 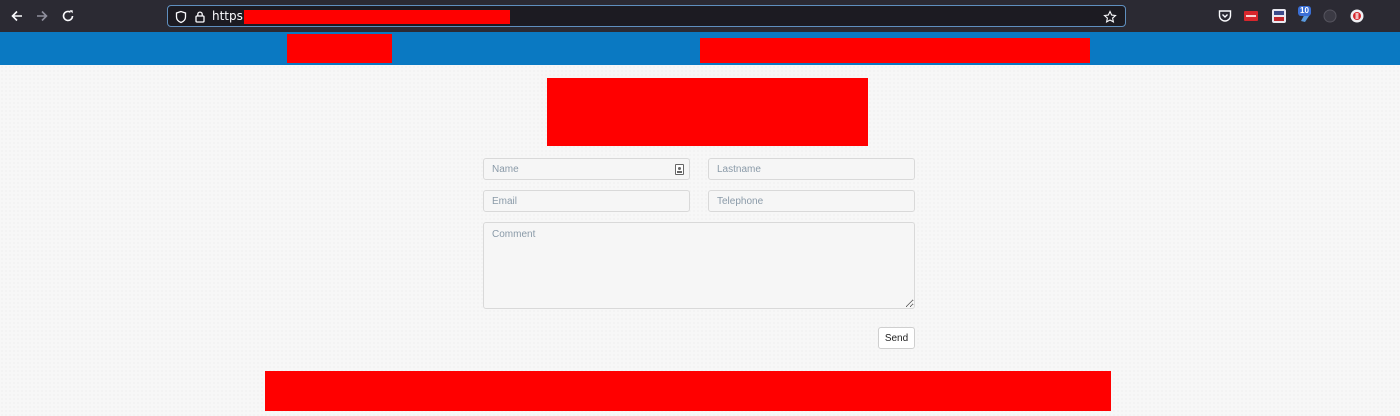 I want to click on profile-icon, so click(x=1357, y=16).